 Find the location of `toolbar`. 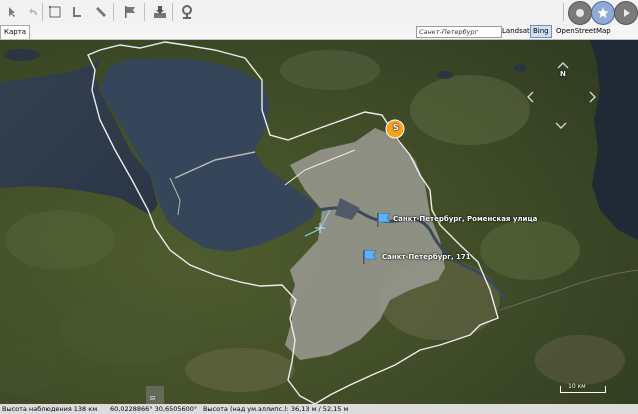

toolbar is located at coordinates (319, 13).